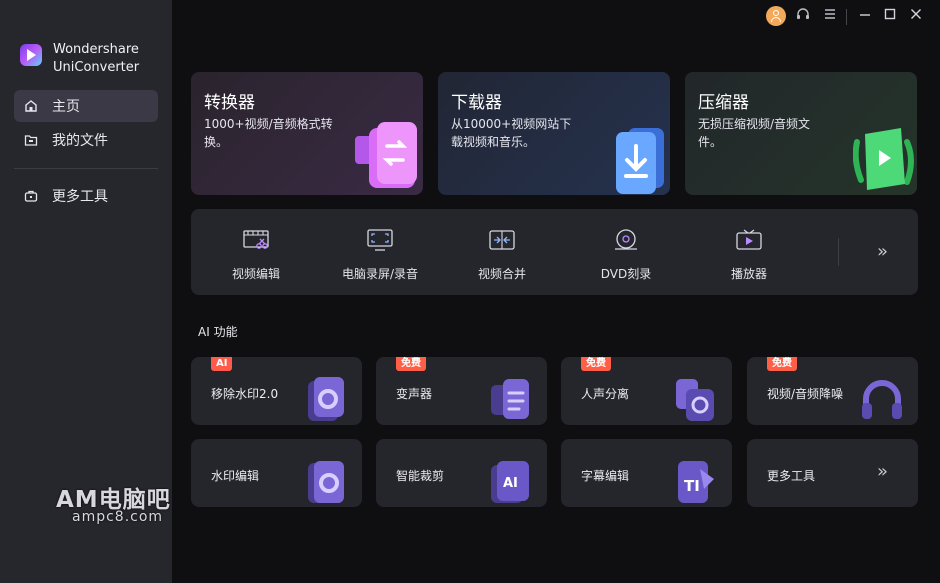 The image size is (940, 583). What do you see at coordinates (326, 399) in the screenshot?
I see `watermark-remove-icon` at bounding box center [326, 399].